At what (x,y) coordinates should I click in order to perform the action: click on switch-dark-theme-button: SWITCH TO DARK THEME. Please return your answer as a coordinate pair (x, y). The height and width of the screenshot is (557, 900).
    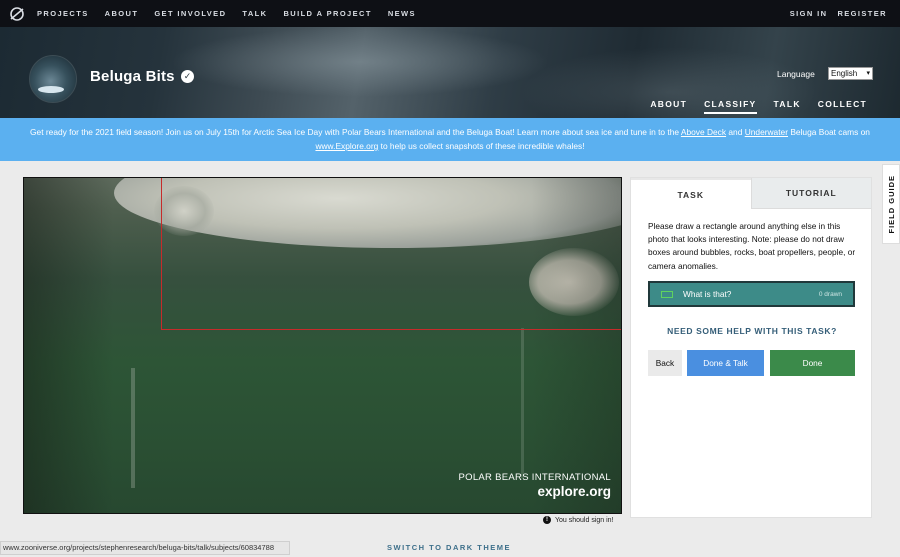
    Looking at the image, I should click on (449, 547).